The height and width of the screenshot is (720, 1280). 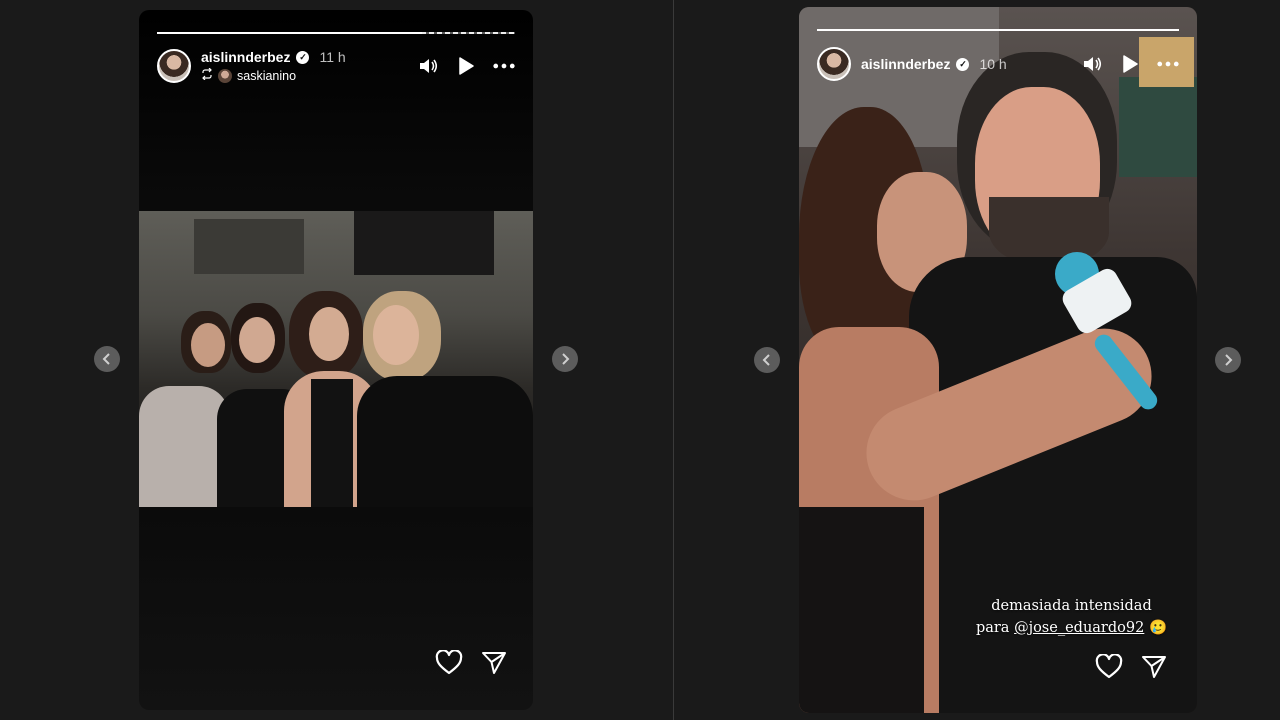 What do you see at coordinates (207, 75) in the screenshot?
I see `reshare-icon` at bounding box center [207, 75].